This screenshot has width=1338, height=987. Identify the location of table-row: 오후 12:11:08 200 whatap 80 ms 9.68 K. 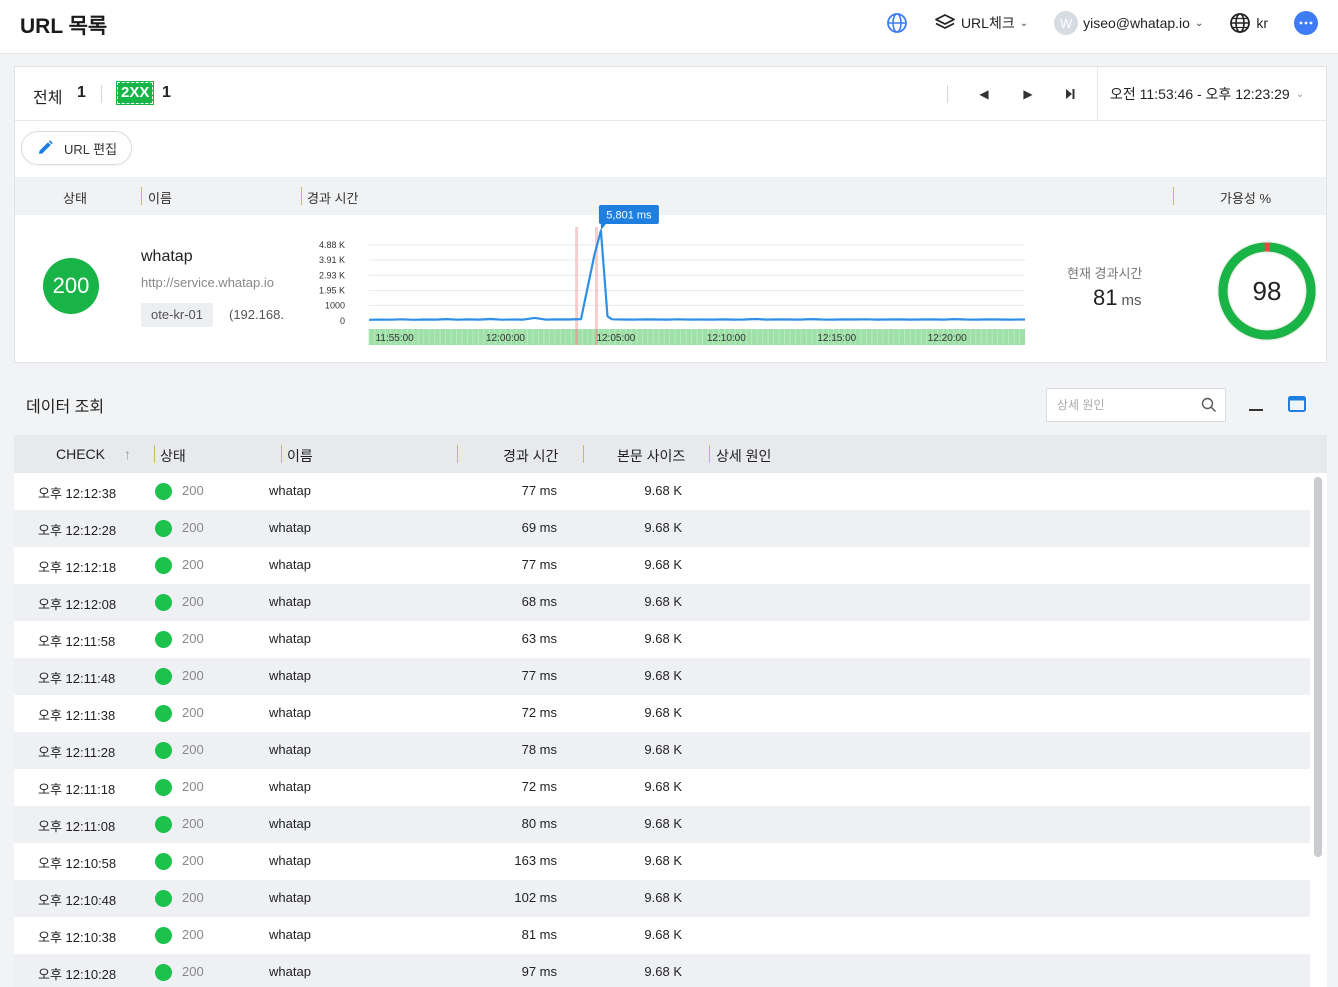
(662, 824).